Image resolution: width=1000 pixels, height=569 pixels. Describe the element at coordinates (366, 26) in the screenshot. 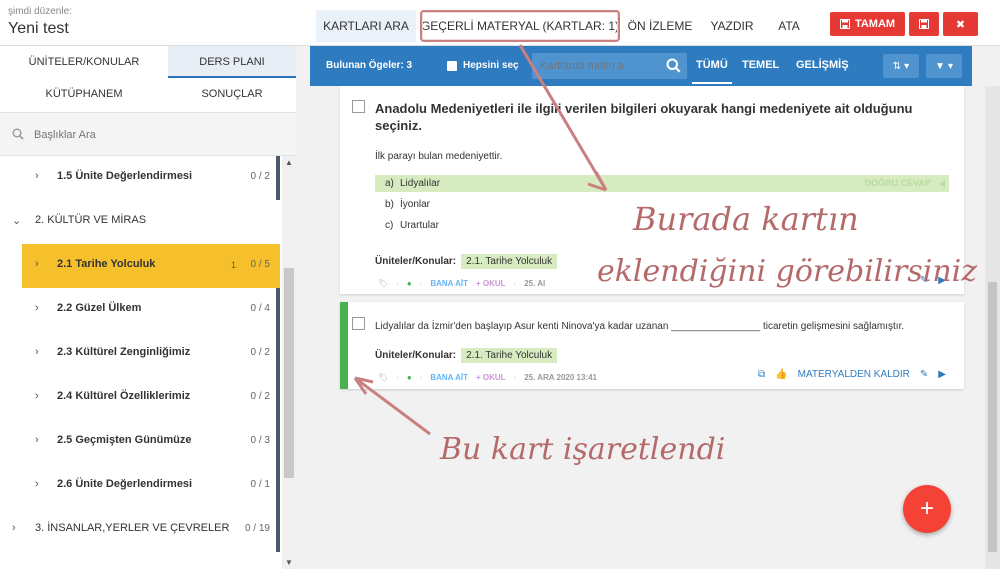

I see `tab-search-cards: KARTLARI ARA` at that location.